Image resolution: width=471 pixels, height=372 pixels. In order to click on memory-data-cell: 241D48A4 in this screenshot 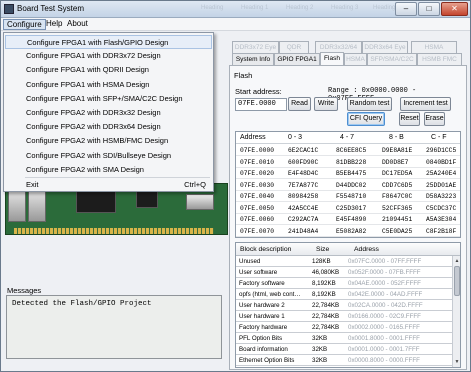, I will do `click(303, 231)`.